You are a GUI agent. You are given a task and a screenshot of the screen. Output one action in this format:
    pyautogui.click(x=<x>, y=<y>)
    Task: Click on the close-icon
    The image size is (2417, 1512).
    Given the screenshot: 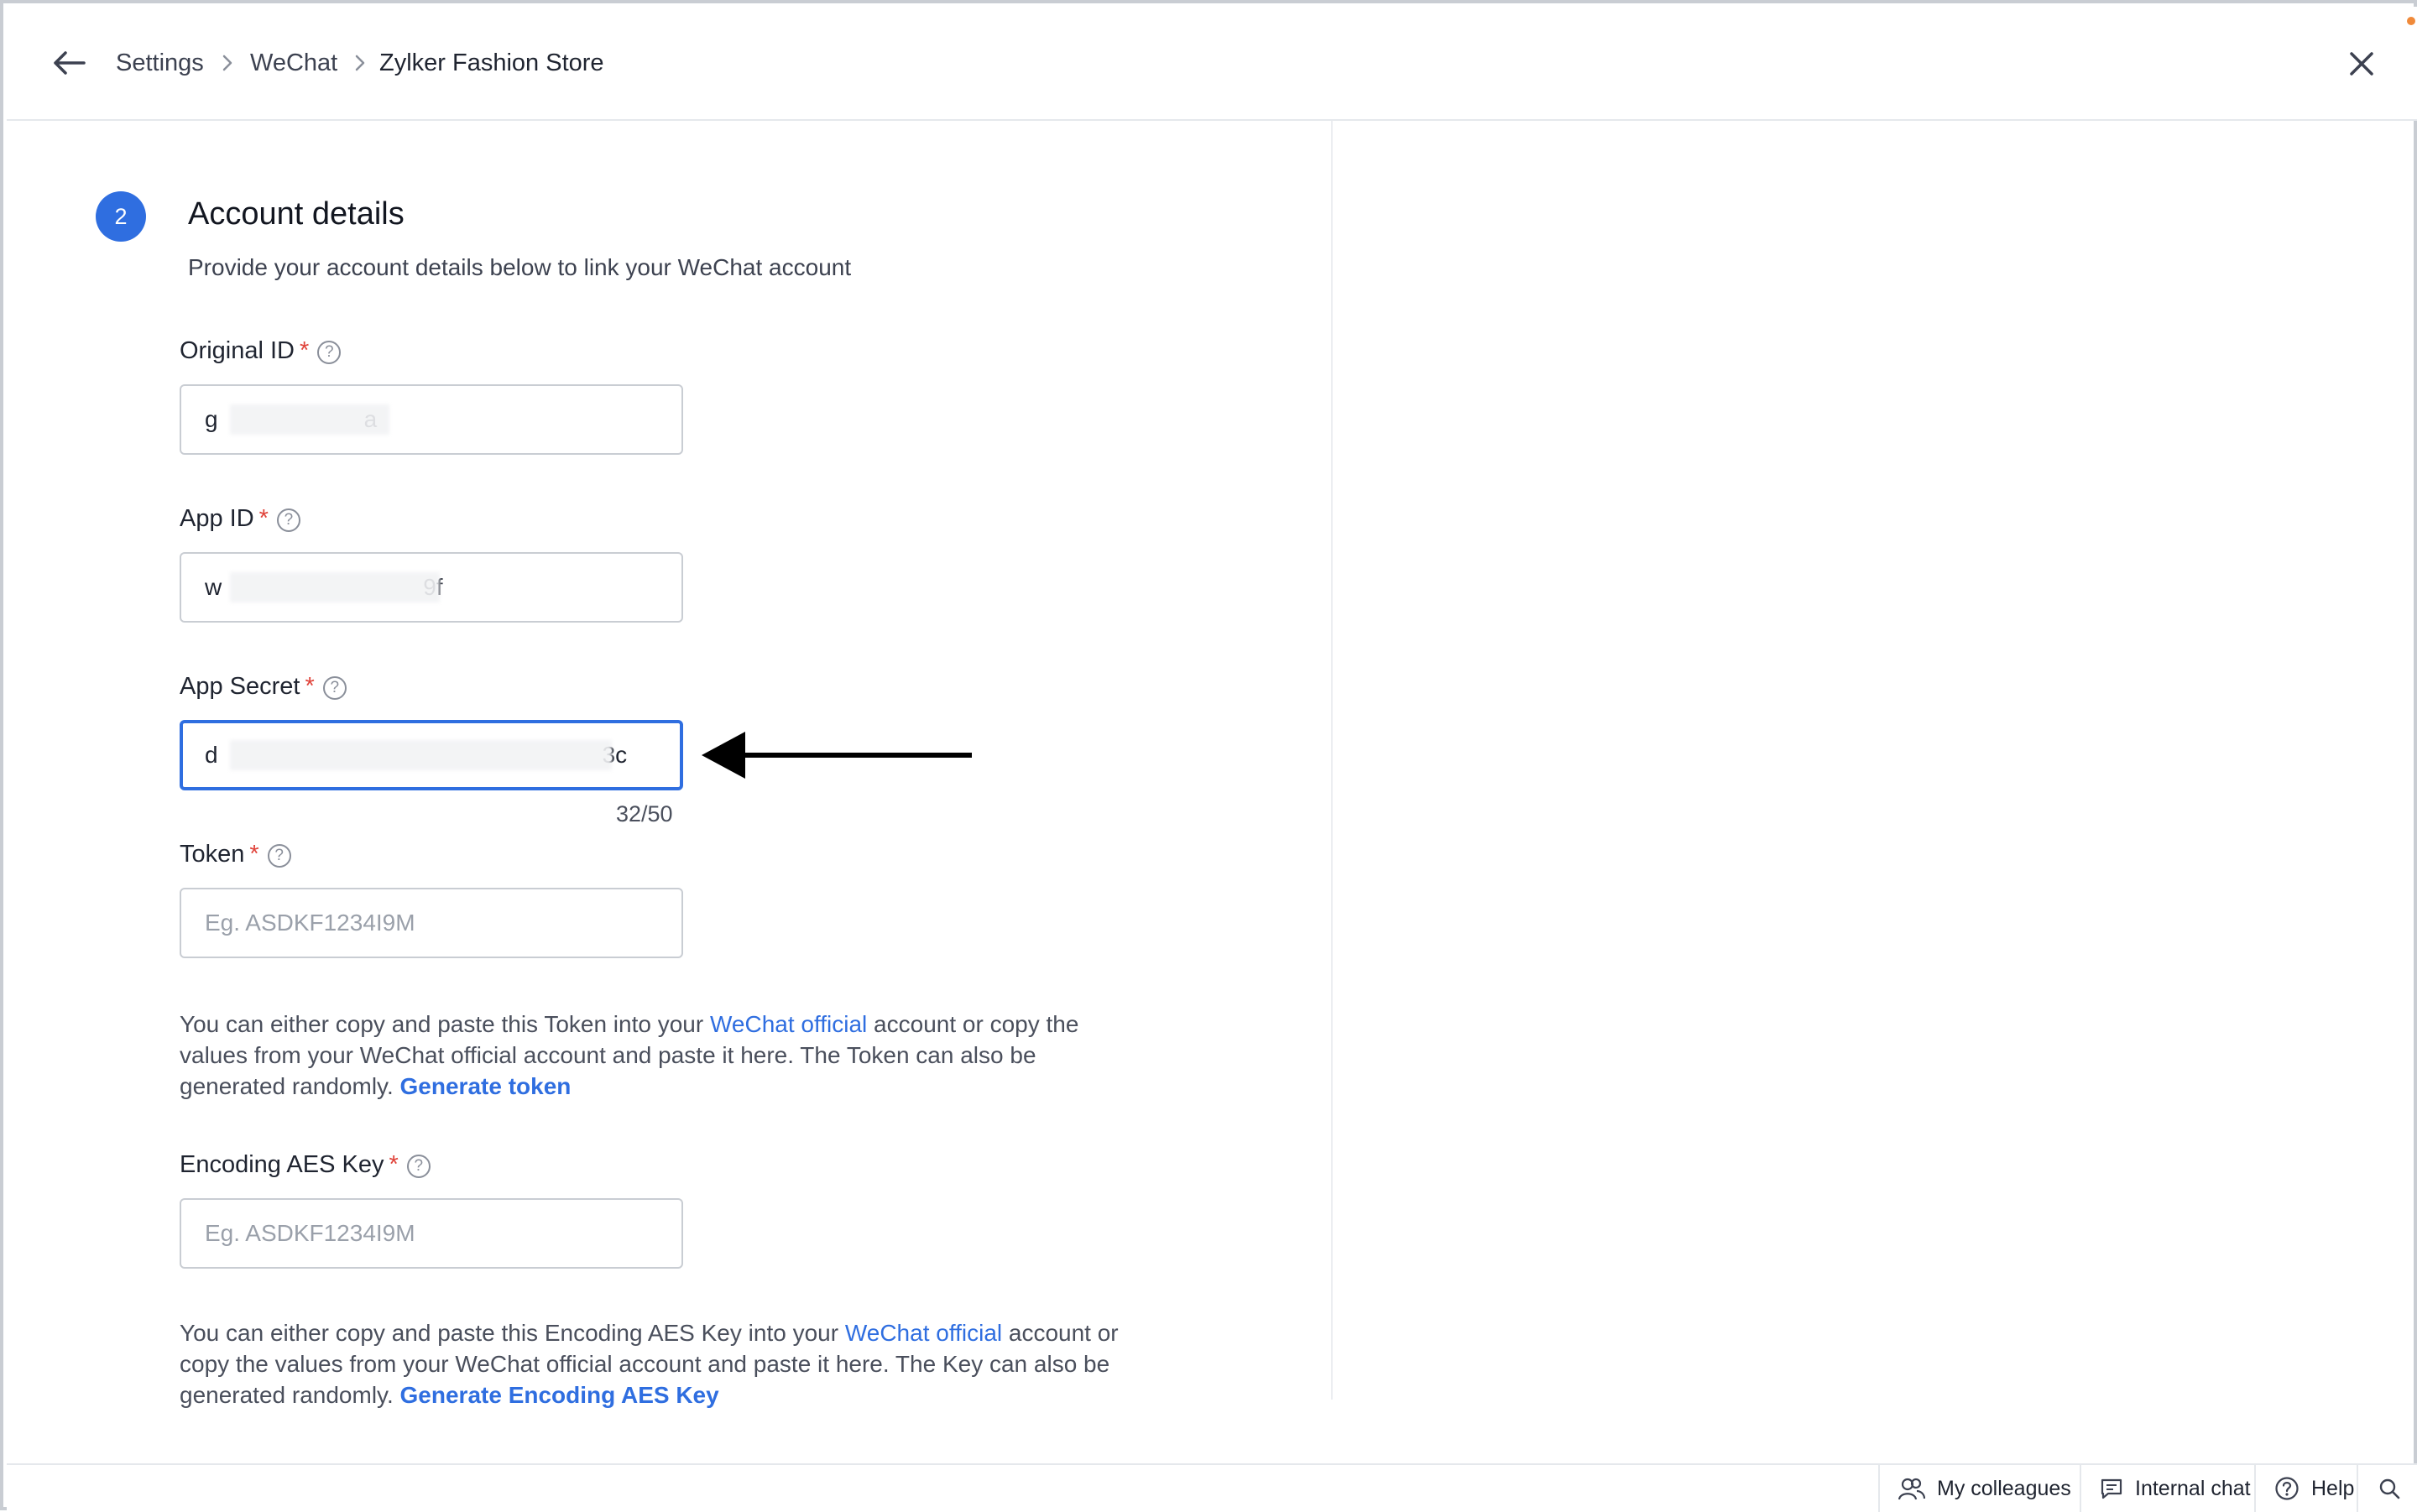 What is the action you would take?
    pyautogui.click(x=2362, y=64)
    